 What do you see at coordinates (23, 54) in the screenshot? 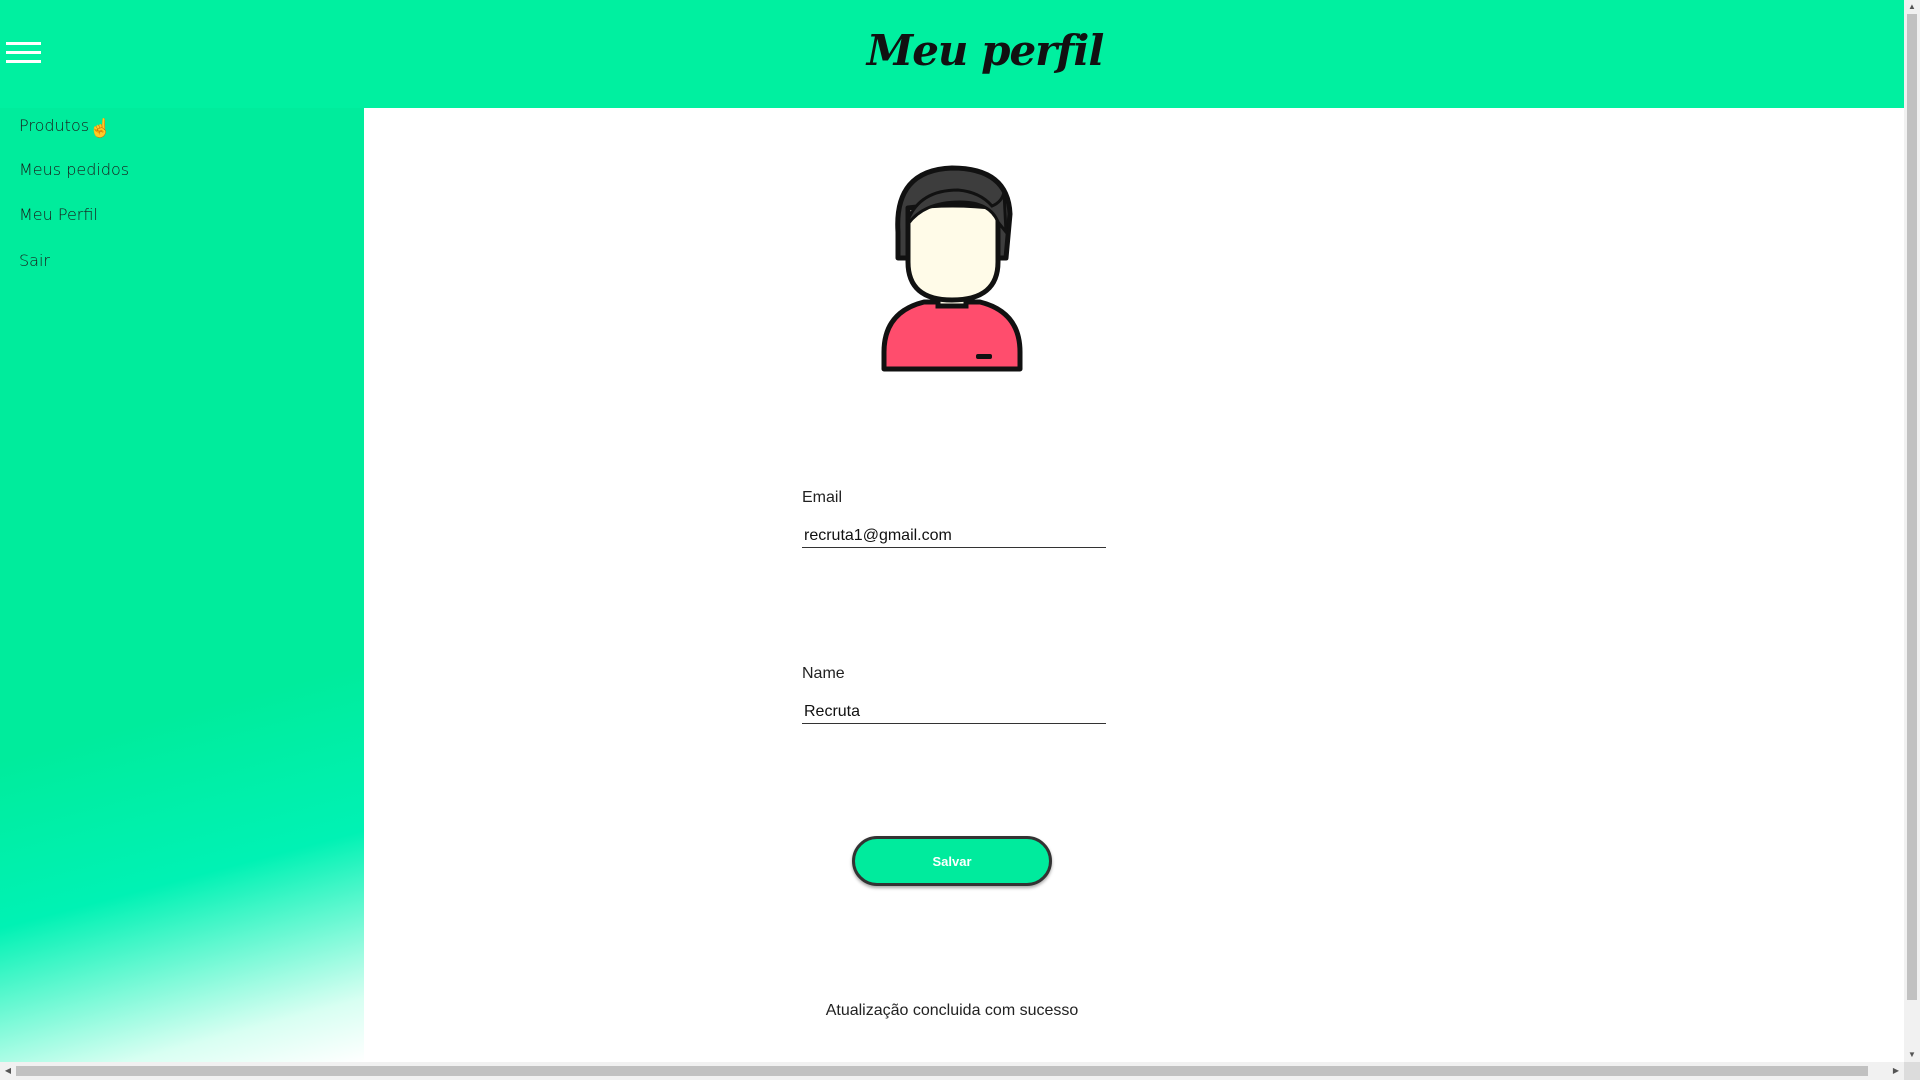
I see `hamburger-menu-icon` at bounding box center [23, 54].